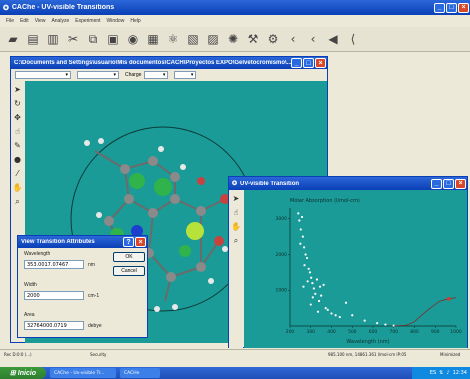 The image size is (470, 379). Describe the element at coordinates (448, 299) in the screenshot. I see `selected-transition-marker` at that location.